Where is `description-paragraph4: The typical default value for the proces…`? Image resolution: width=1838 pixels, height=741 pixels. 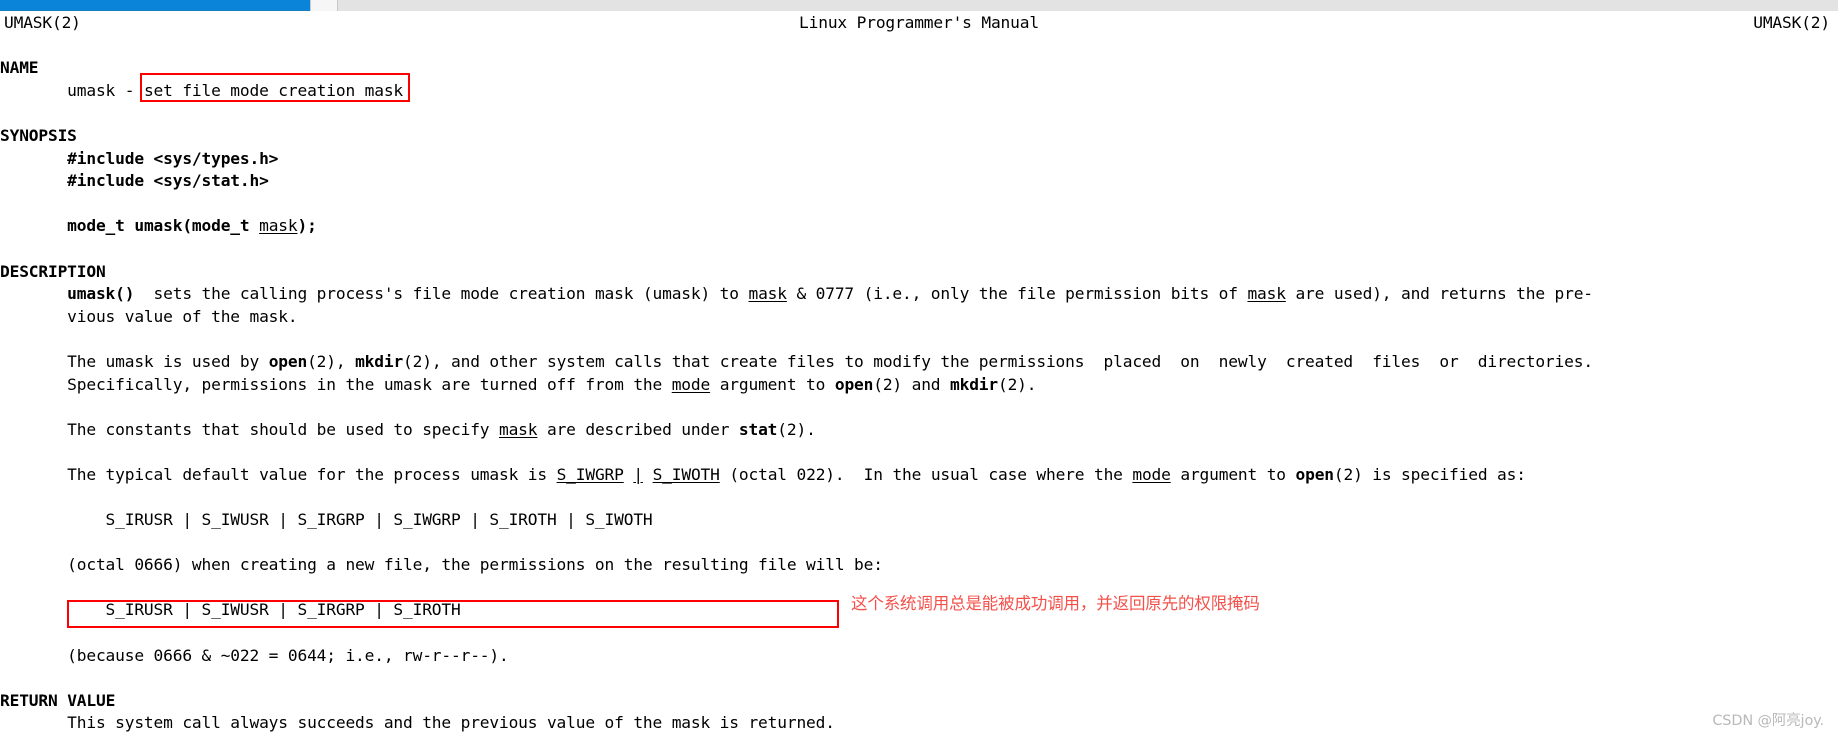
description-paragraph4: The typical default value for the proces… is located at coordinates (919, 475).